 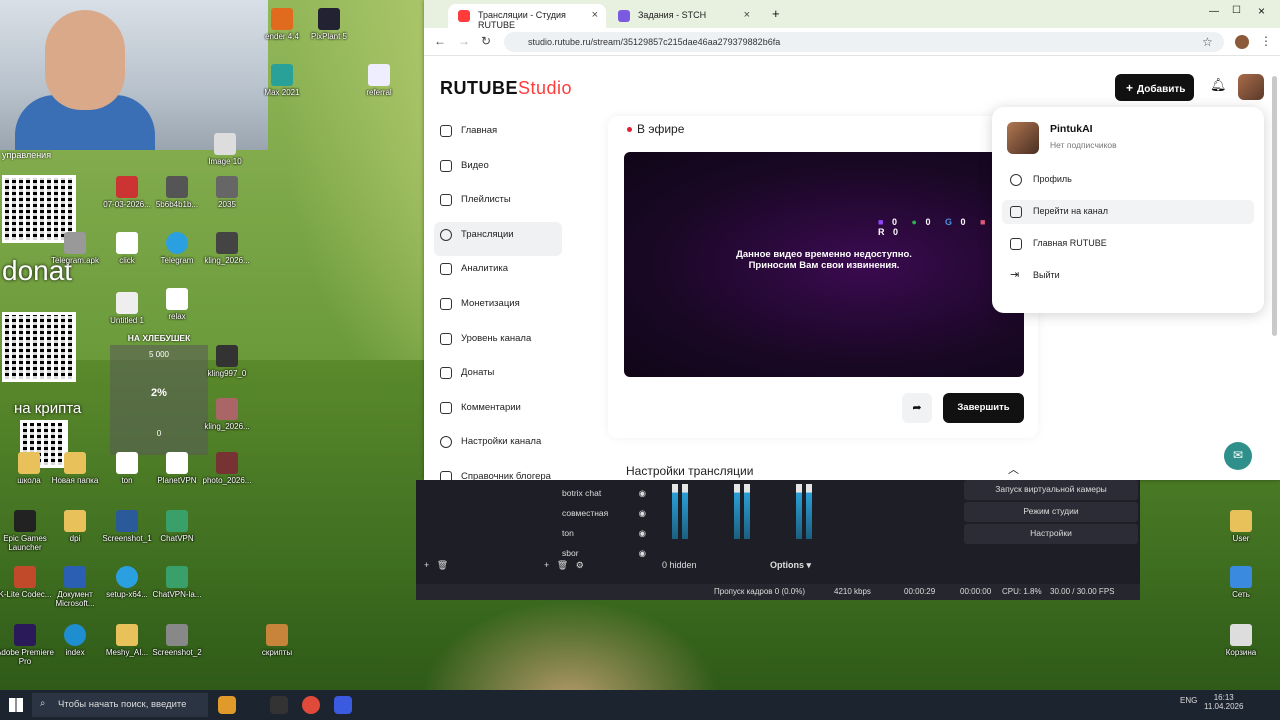 What do you see at coordinates (499, 412) in the screenshot?
I see `sidebar-item-comments: Комментарии` at bounding box center [499, 412].